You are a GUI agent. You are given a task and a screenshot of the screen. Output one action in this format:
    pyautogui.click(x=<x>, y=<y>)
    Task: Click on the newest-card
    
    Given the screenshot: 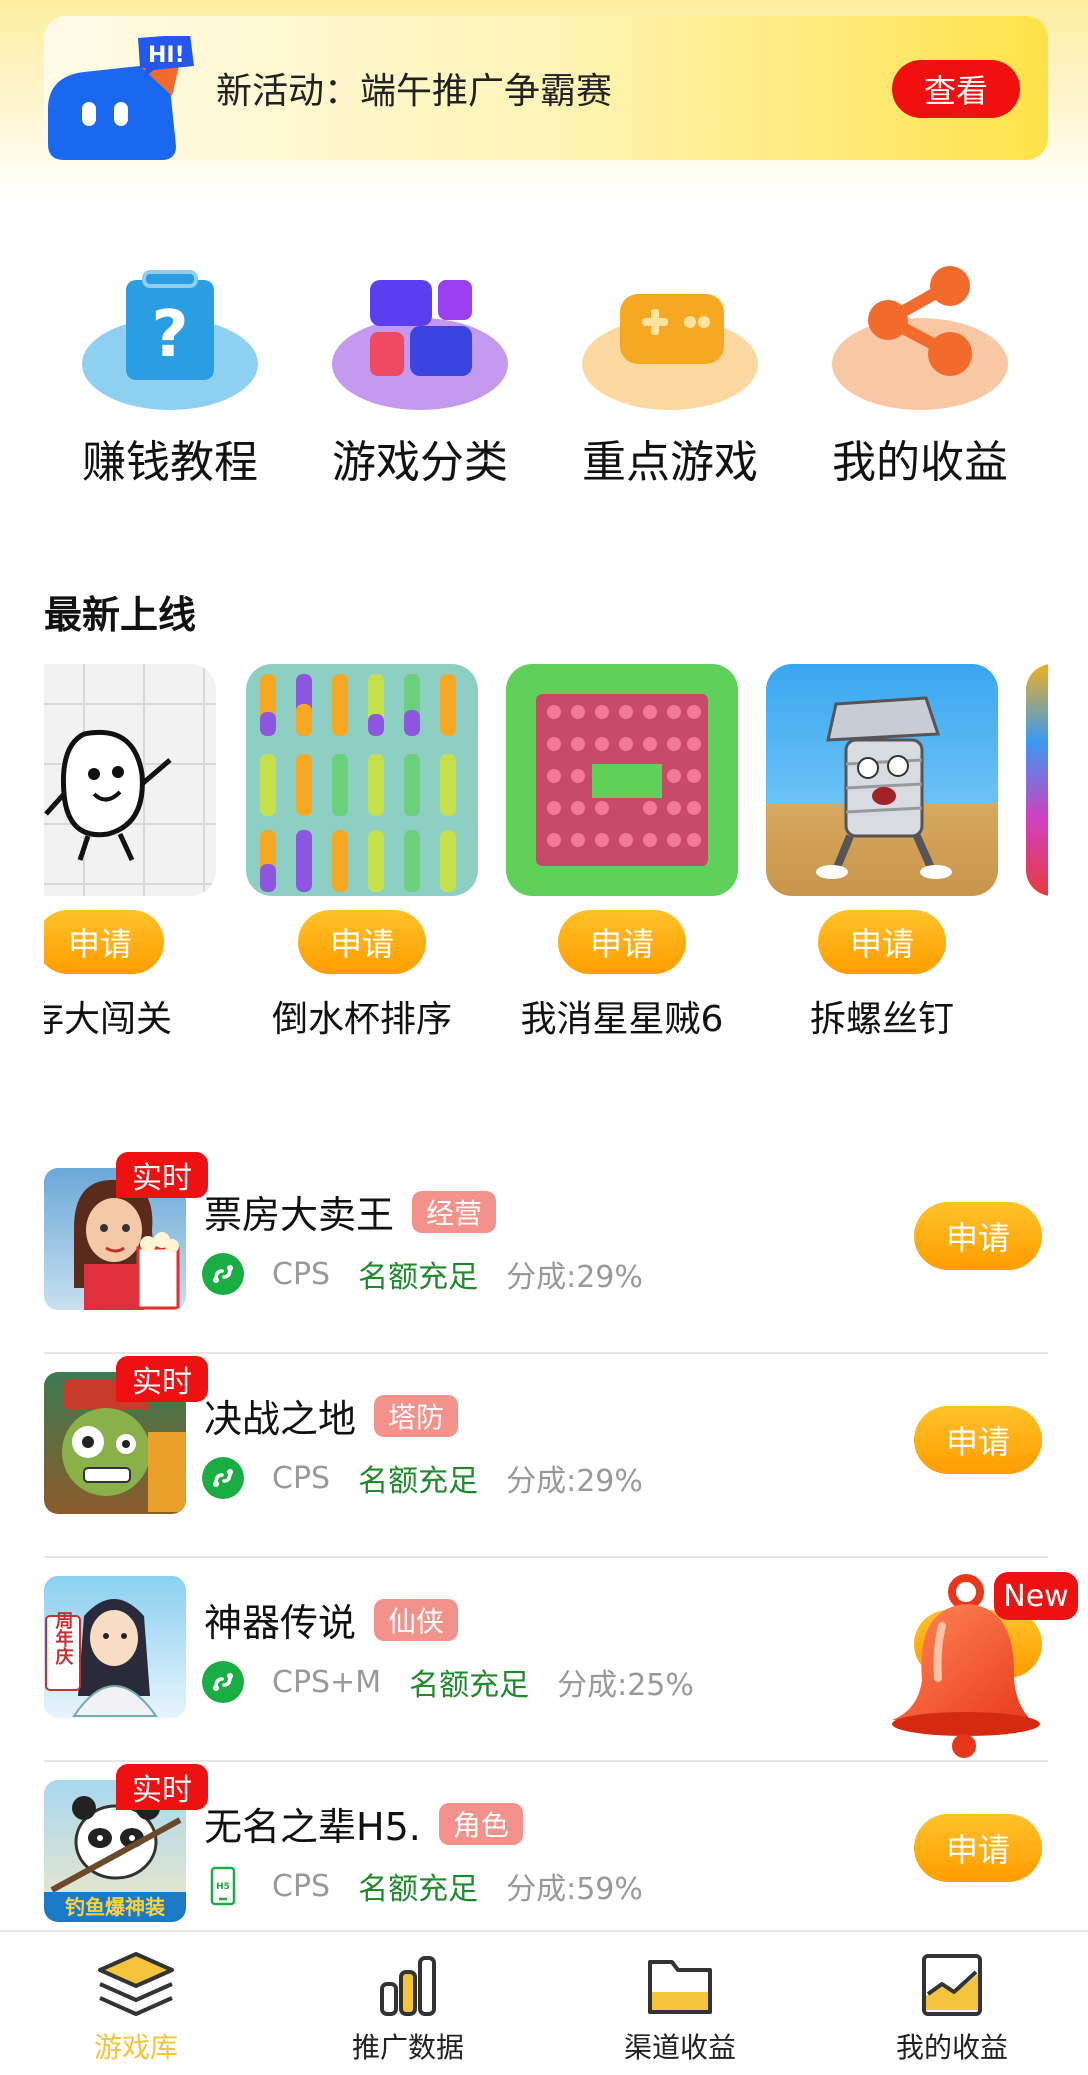 What is the action you would take?
    pyautogui.click(x=1037, y=855)
    